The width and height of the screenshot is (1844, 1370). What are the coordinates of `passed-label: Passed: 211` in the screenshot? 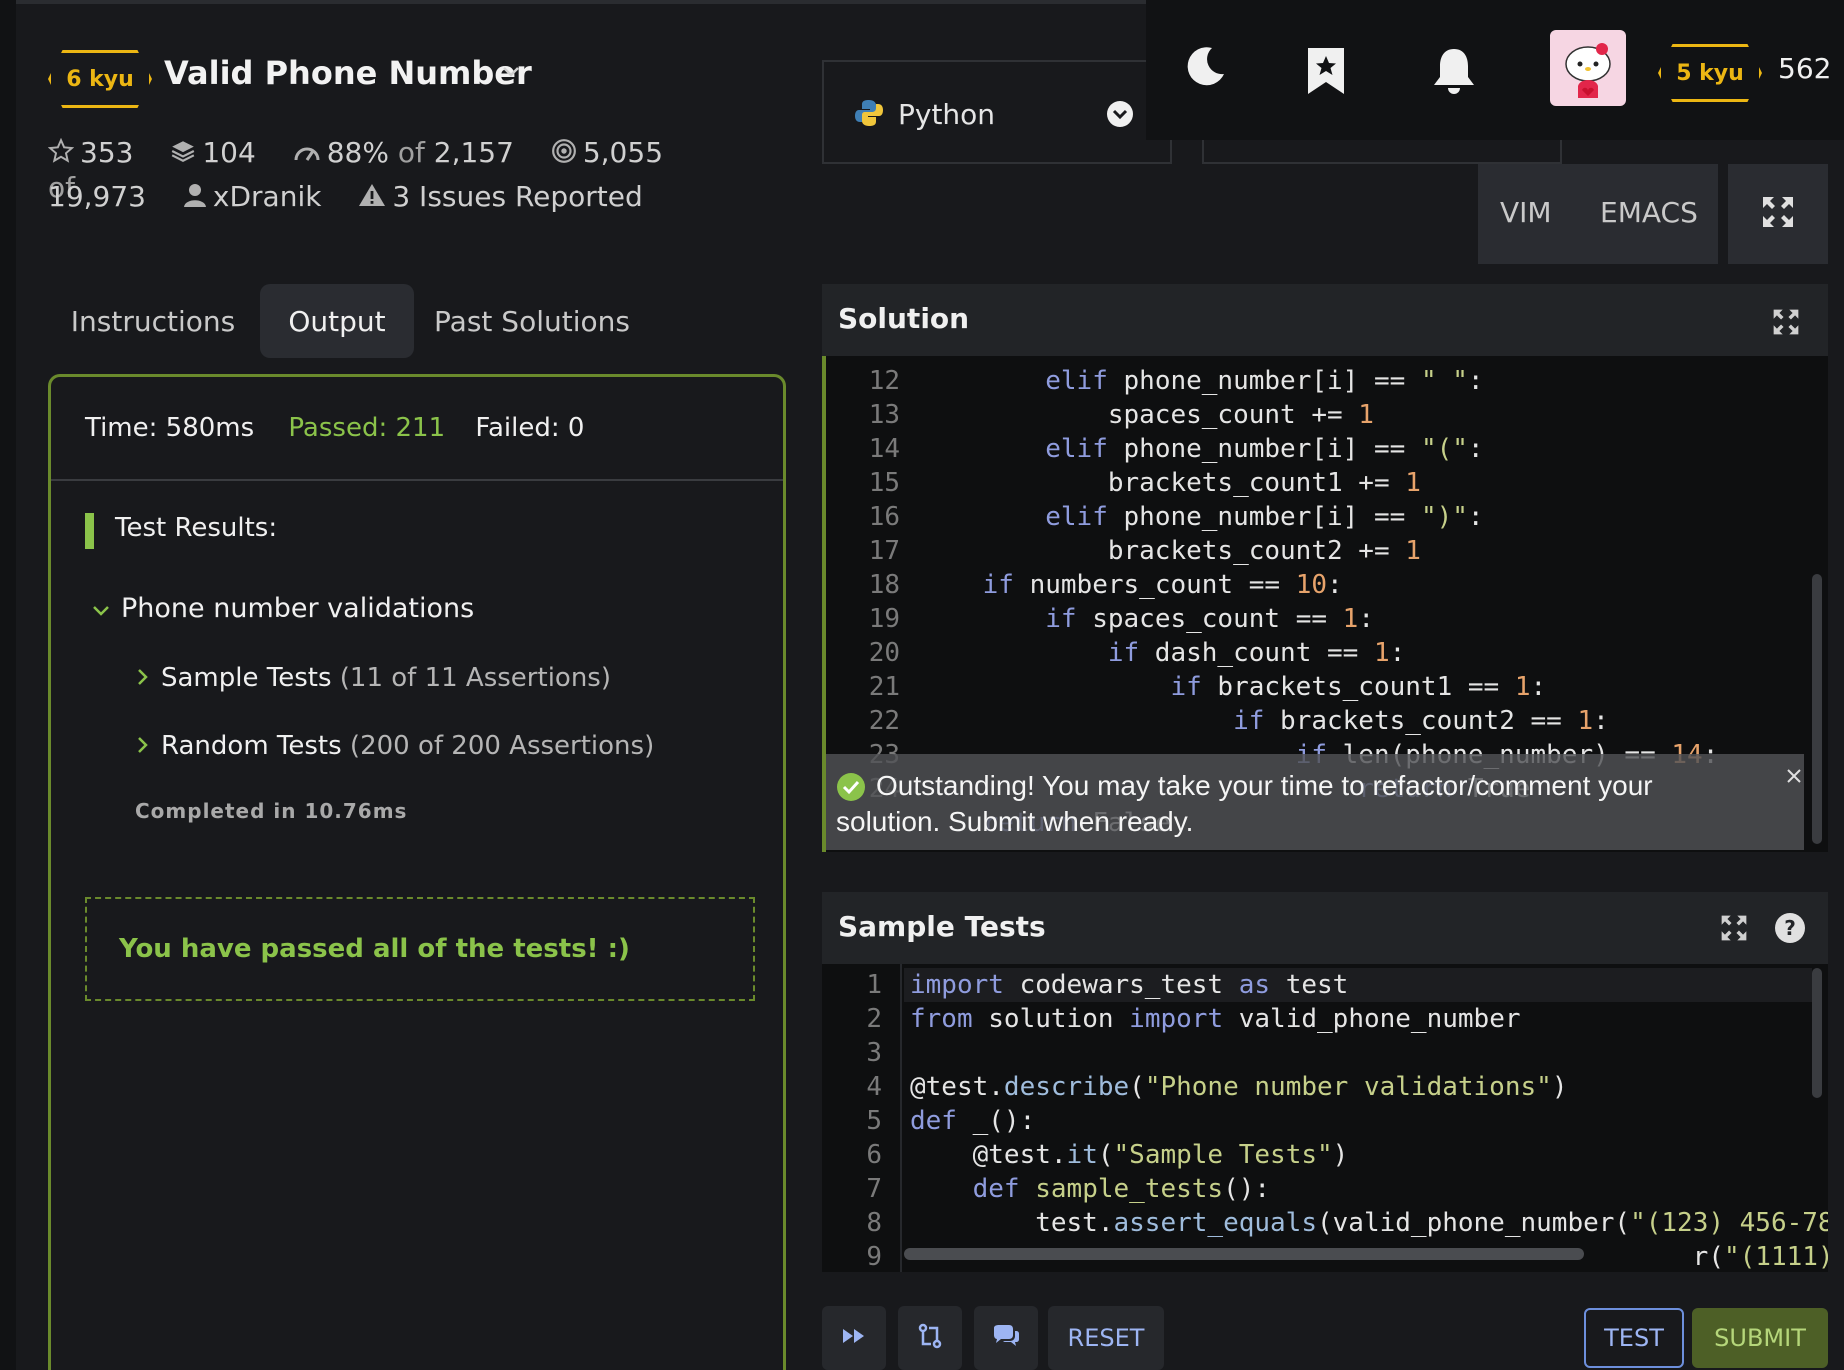 It's located at (367, 428).